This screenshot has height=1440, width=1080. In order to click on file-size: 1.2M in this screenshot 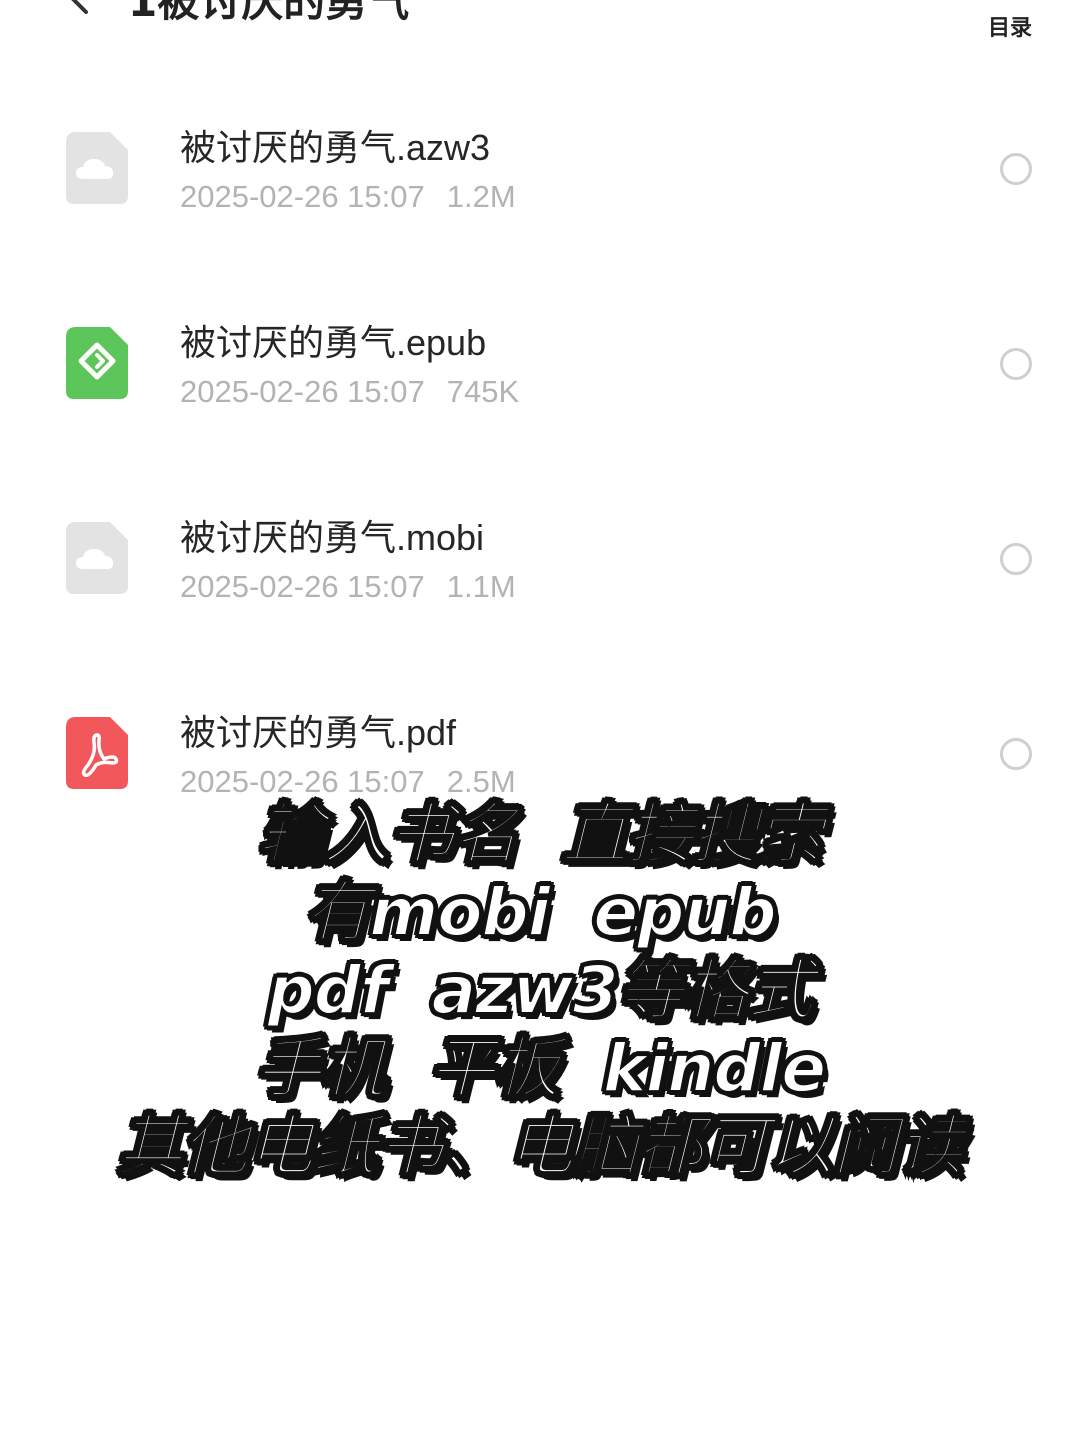, I will do `click(481, 196)`.